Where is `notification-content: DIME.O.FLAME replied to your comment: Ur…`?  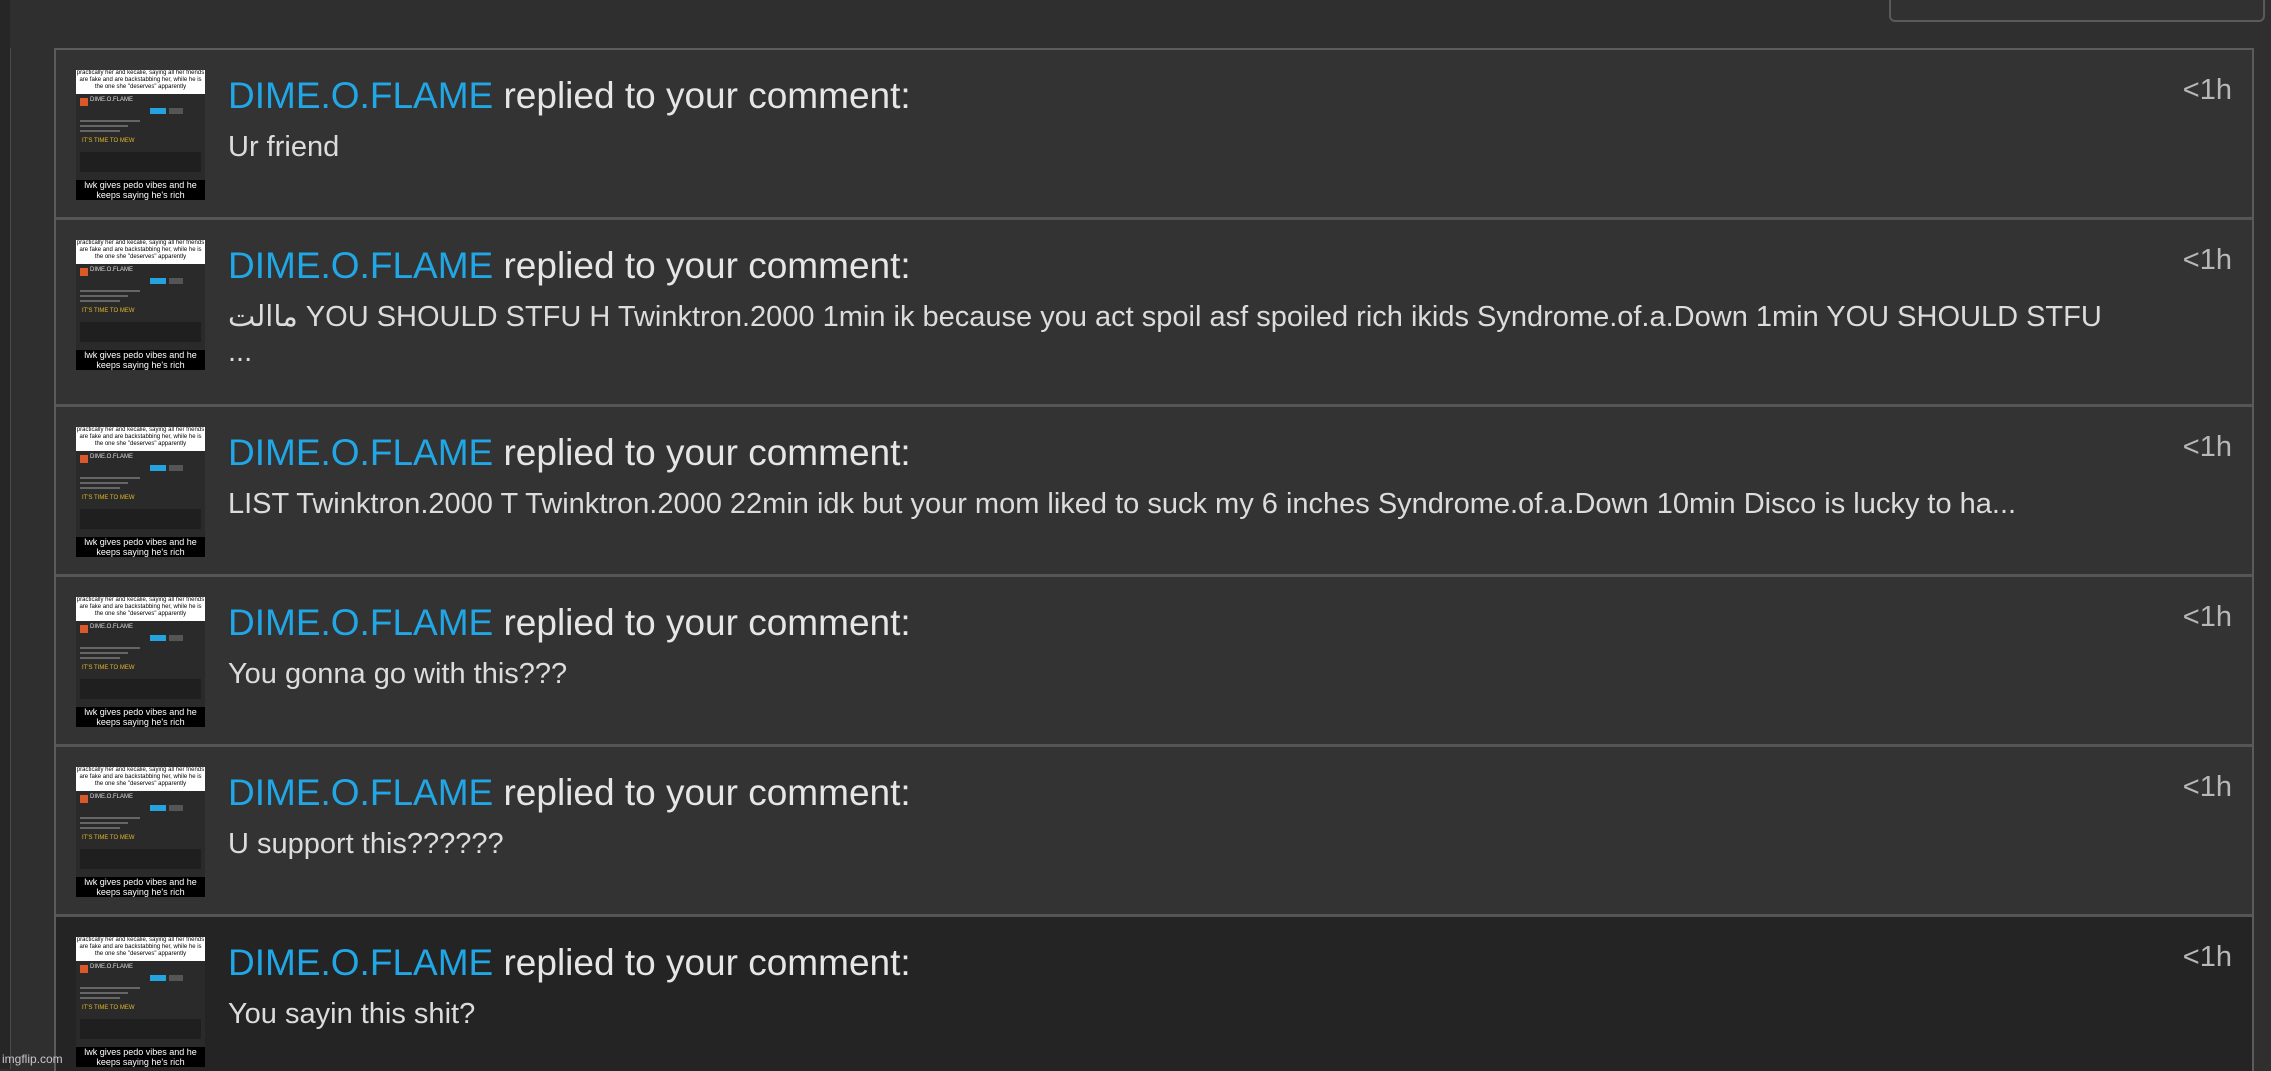
notification-content: DIME.O.FLAME replied to your comment: Ur… is located at coordinates (1180, 119).